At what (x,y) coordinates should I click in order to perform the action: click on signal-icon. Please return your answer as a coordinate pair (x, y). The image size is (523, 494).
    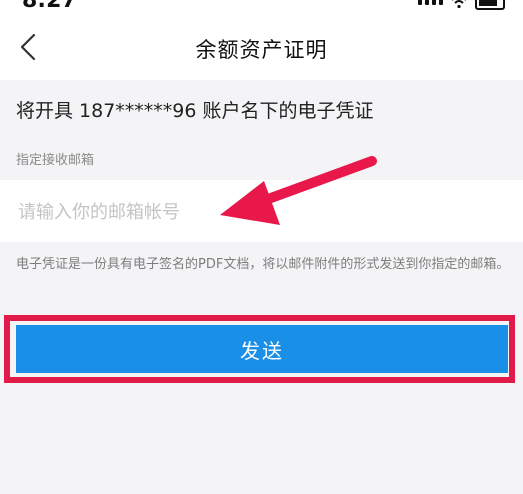
    Looking at the image, I should click on (430, 2).